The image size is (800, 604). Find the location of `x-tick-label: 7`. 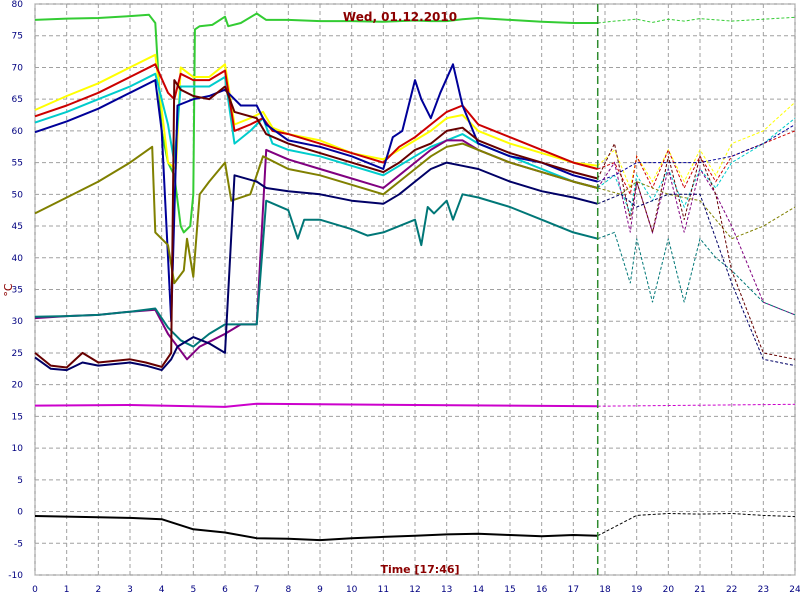

x-tick-label: 7 is located at coordinates (257, 590).